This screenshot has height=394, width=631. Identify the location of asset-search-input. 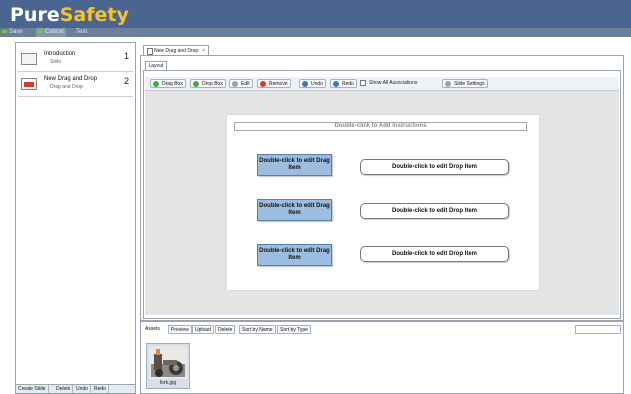
(598, 329).